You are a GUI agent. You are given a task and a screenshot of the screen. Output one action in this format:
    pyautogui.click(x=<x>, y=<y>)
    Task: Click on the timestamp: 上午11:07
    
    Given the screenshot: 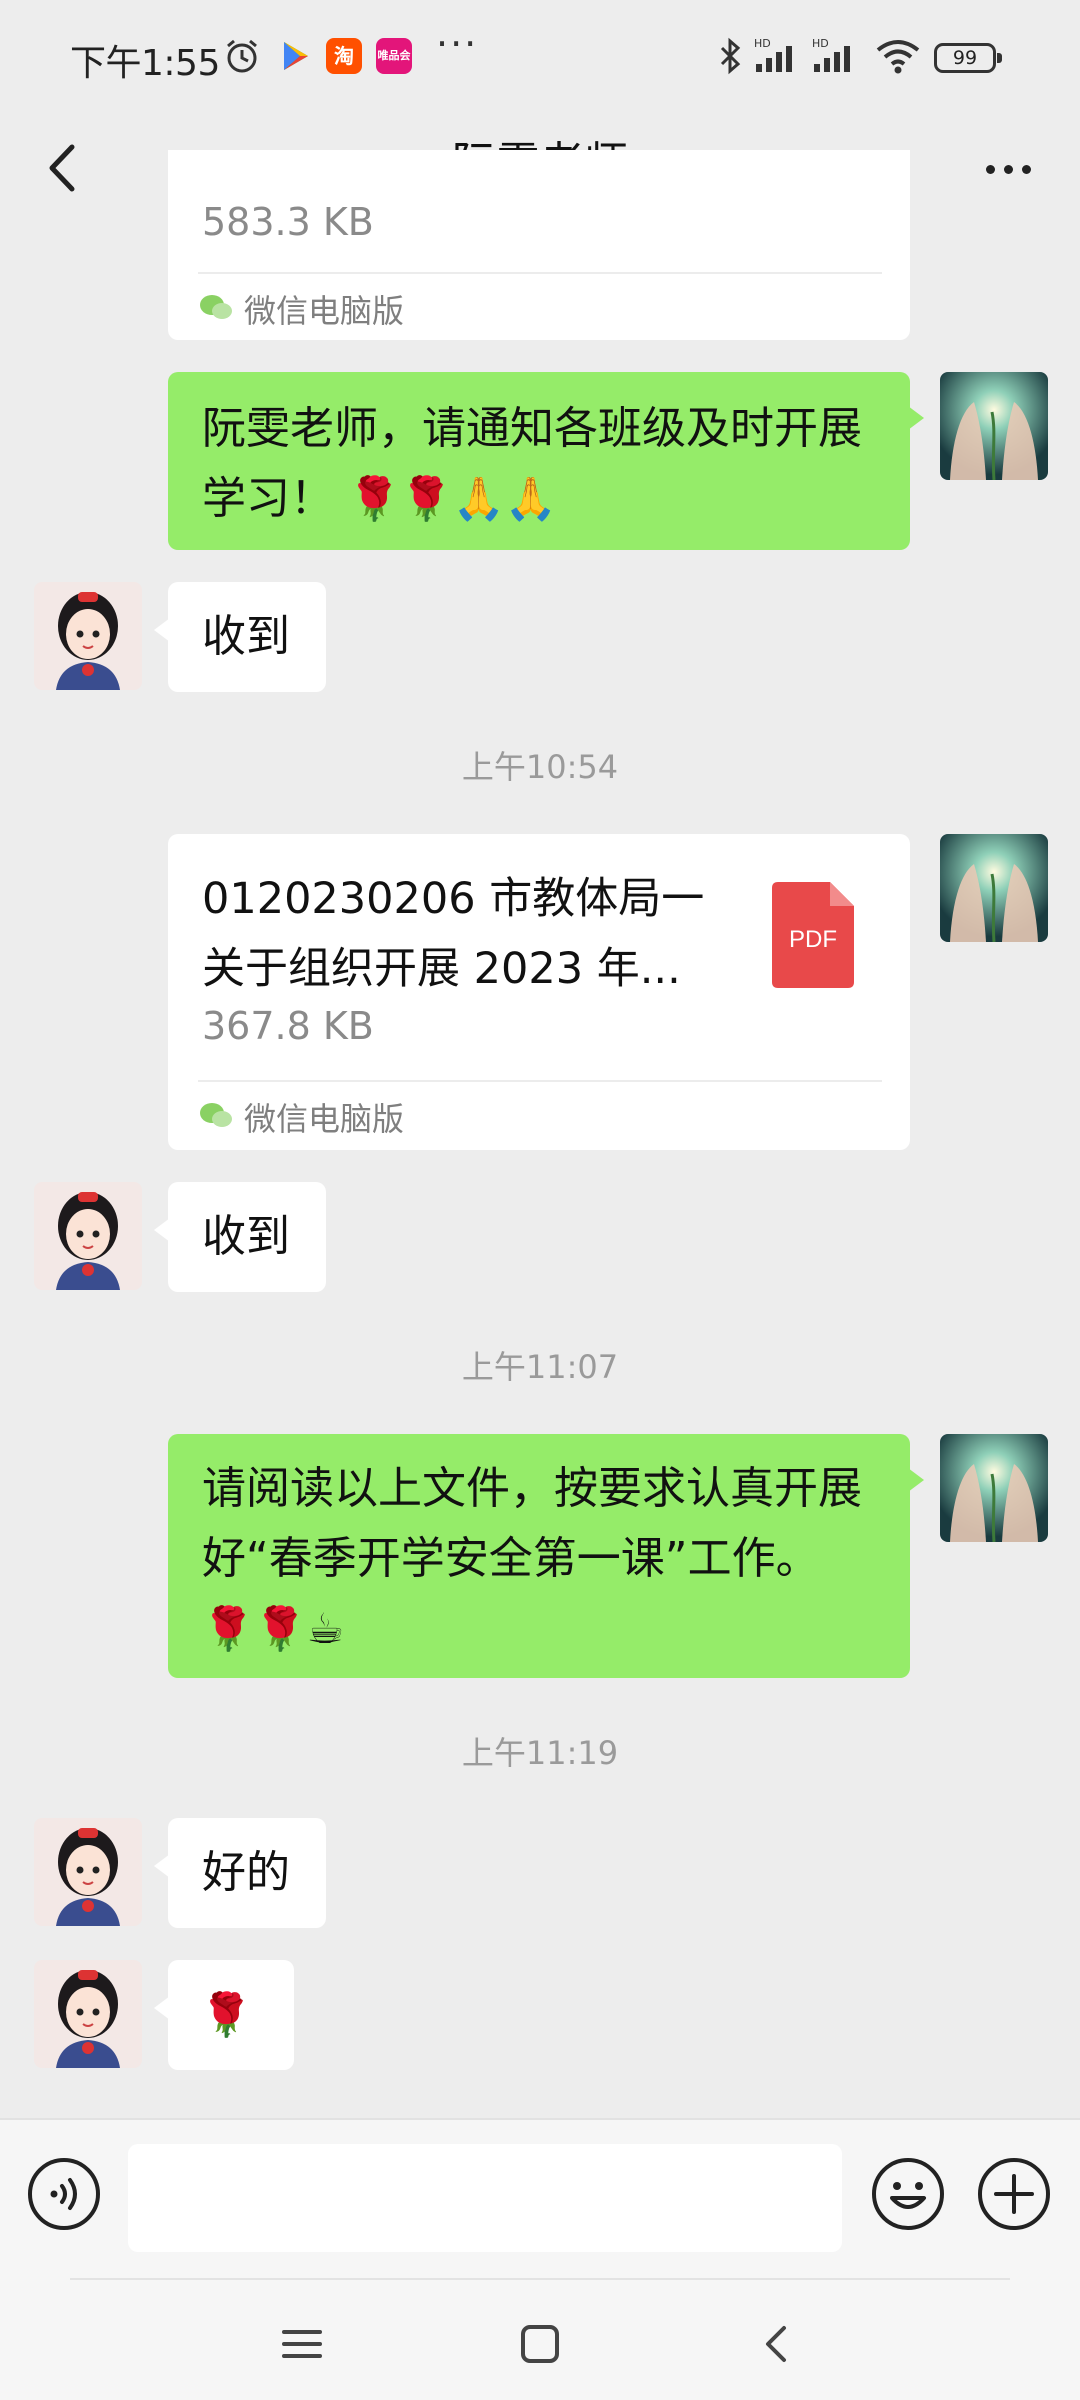 What is the action you would take?
    pyautogui.click(x=540, y=1367)
    